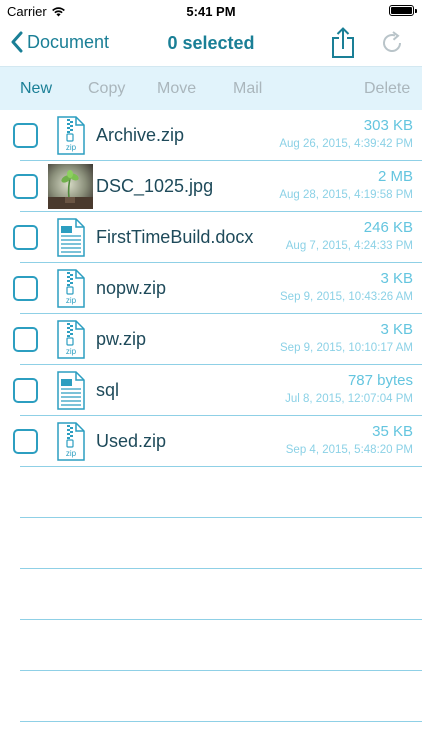 The height and width of the screenshot is (750, 422). What do you see at coordinates (343, 43) in the screenshot?
I see `share-icon` at bounding box center [343, 43].